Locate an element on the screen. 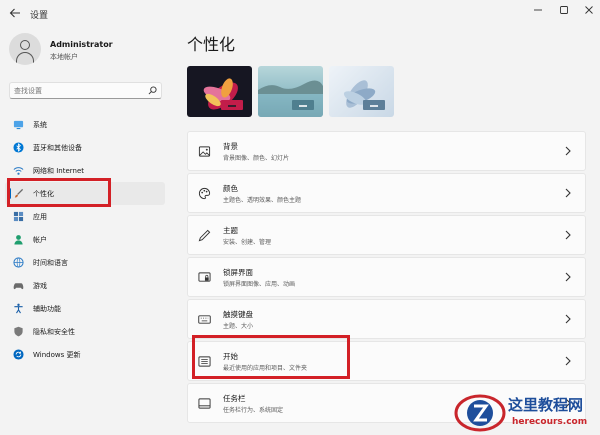  system-icon is located at coordinates (18, 125).